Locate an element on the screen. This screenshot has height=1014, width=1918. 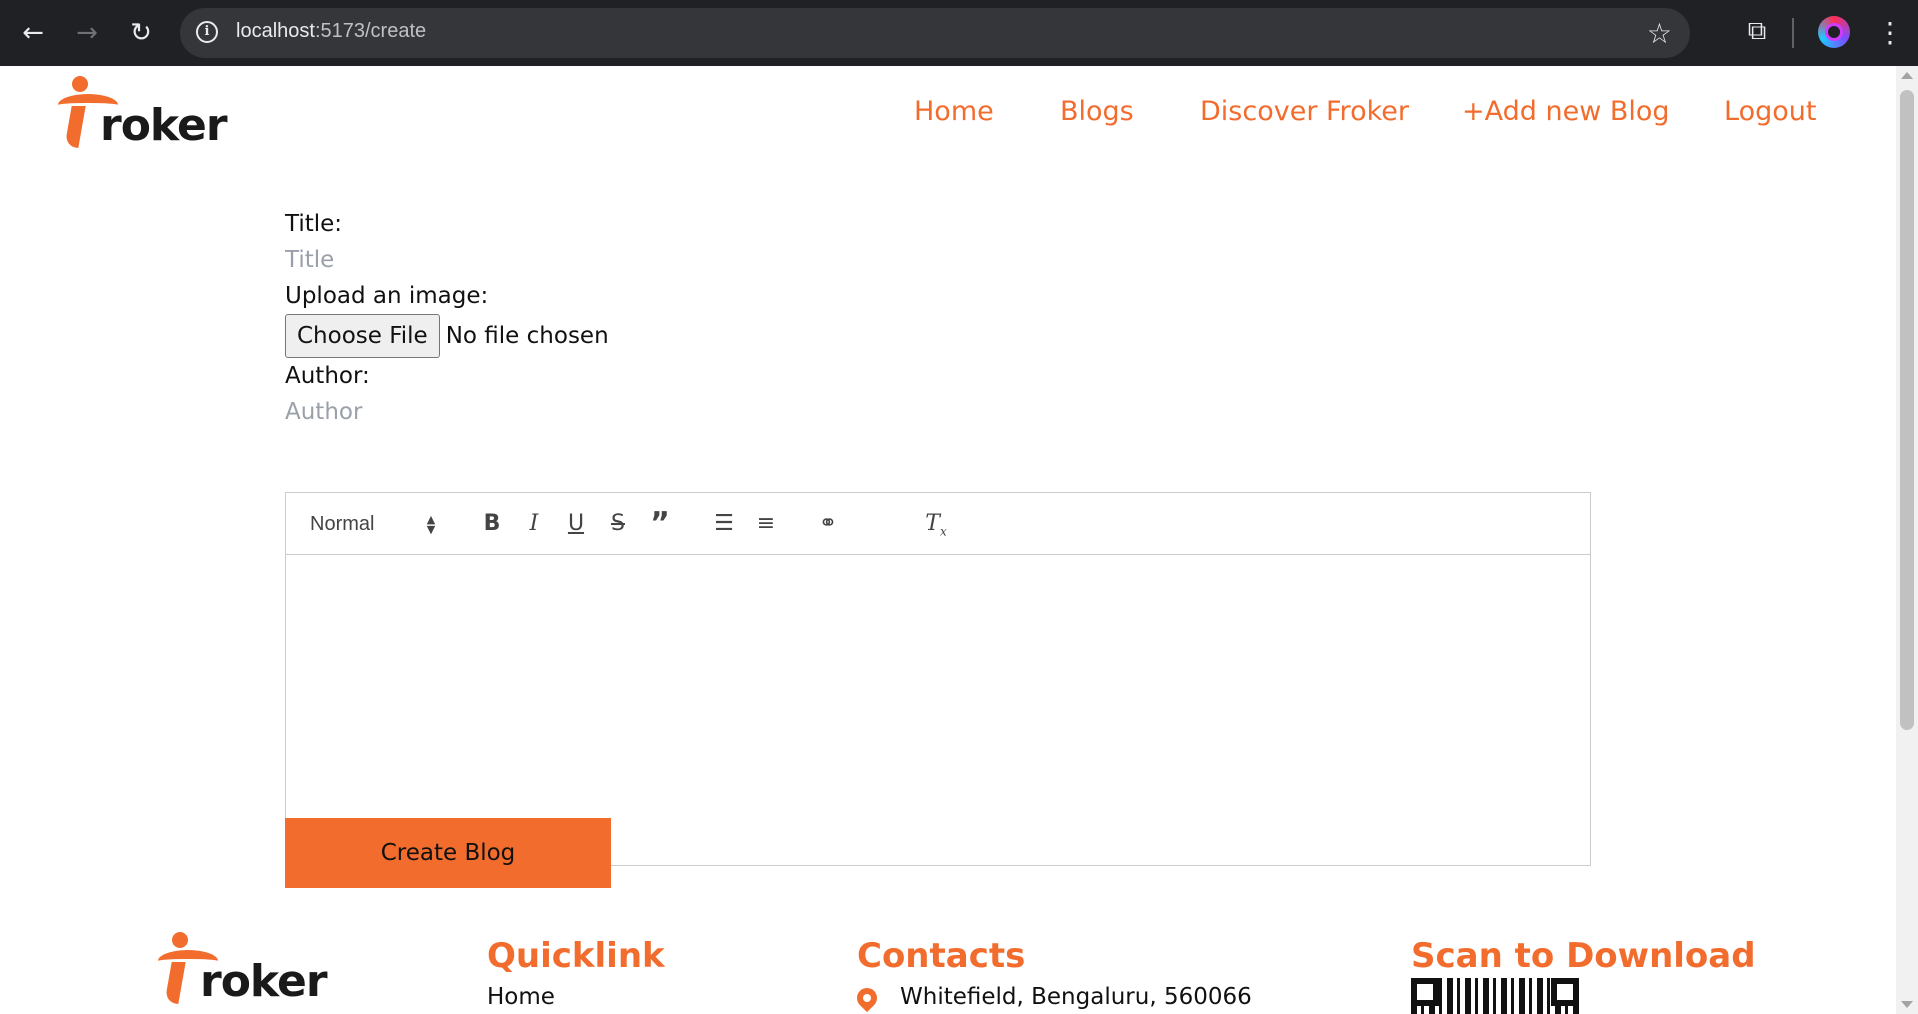
choose-file-button: Choose File is located at coordinates (362, 336).